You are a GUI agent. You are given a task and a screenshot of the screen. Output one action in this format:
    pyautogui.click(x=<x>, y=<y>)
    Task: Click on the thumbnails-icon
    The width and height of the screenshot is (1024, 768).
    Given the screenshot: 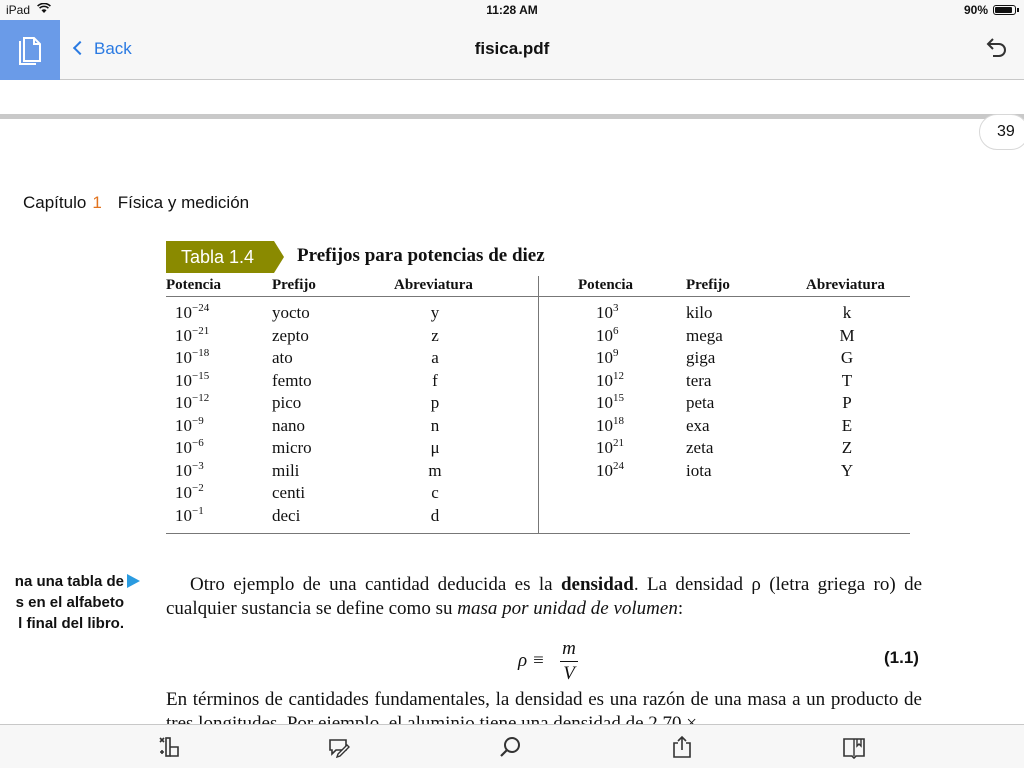 What is the action you would take?
    pyautogui.click(x=169, y=747)
    